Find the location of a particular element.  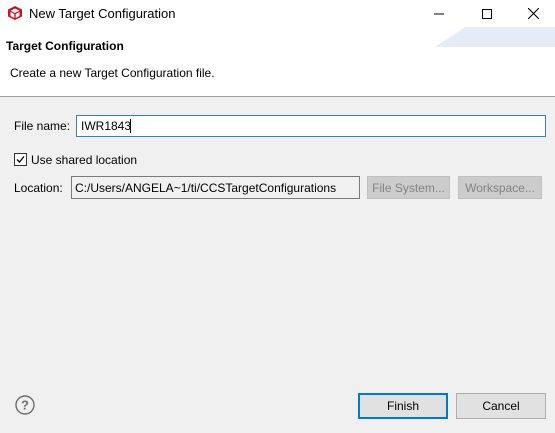

cancel-button: Cancel is located at coordinates (501, 406).